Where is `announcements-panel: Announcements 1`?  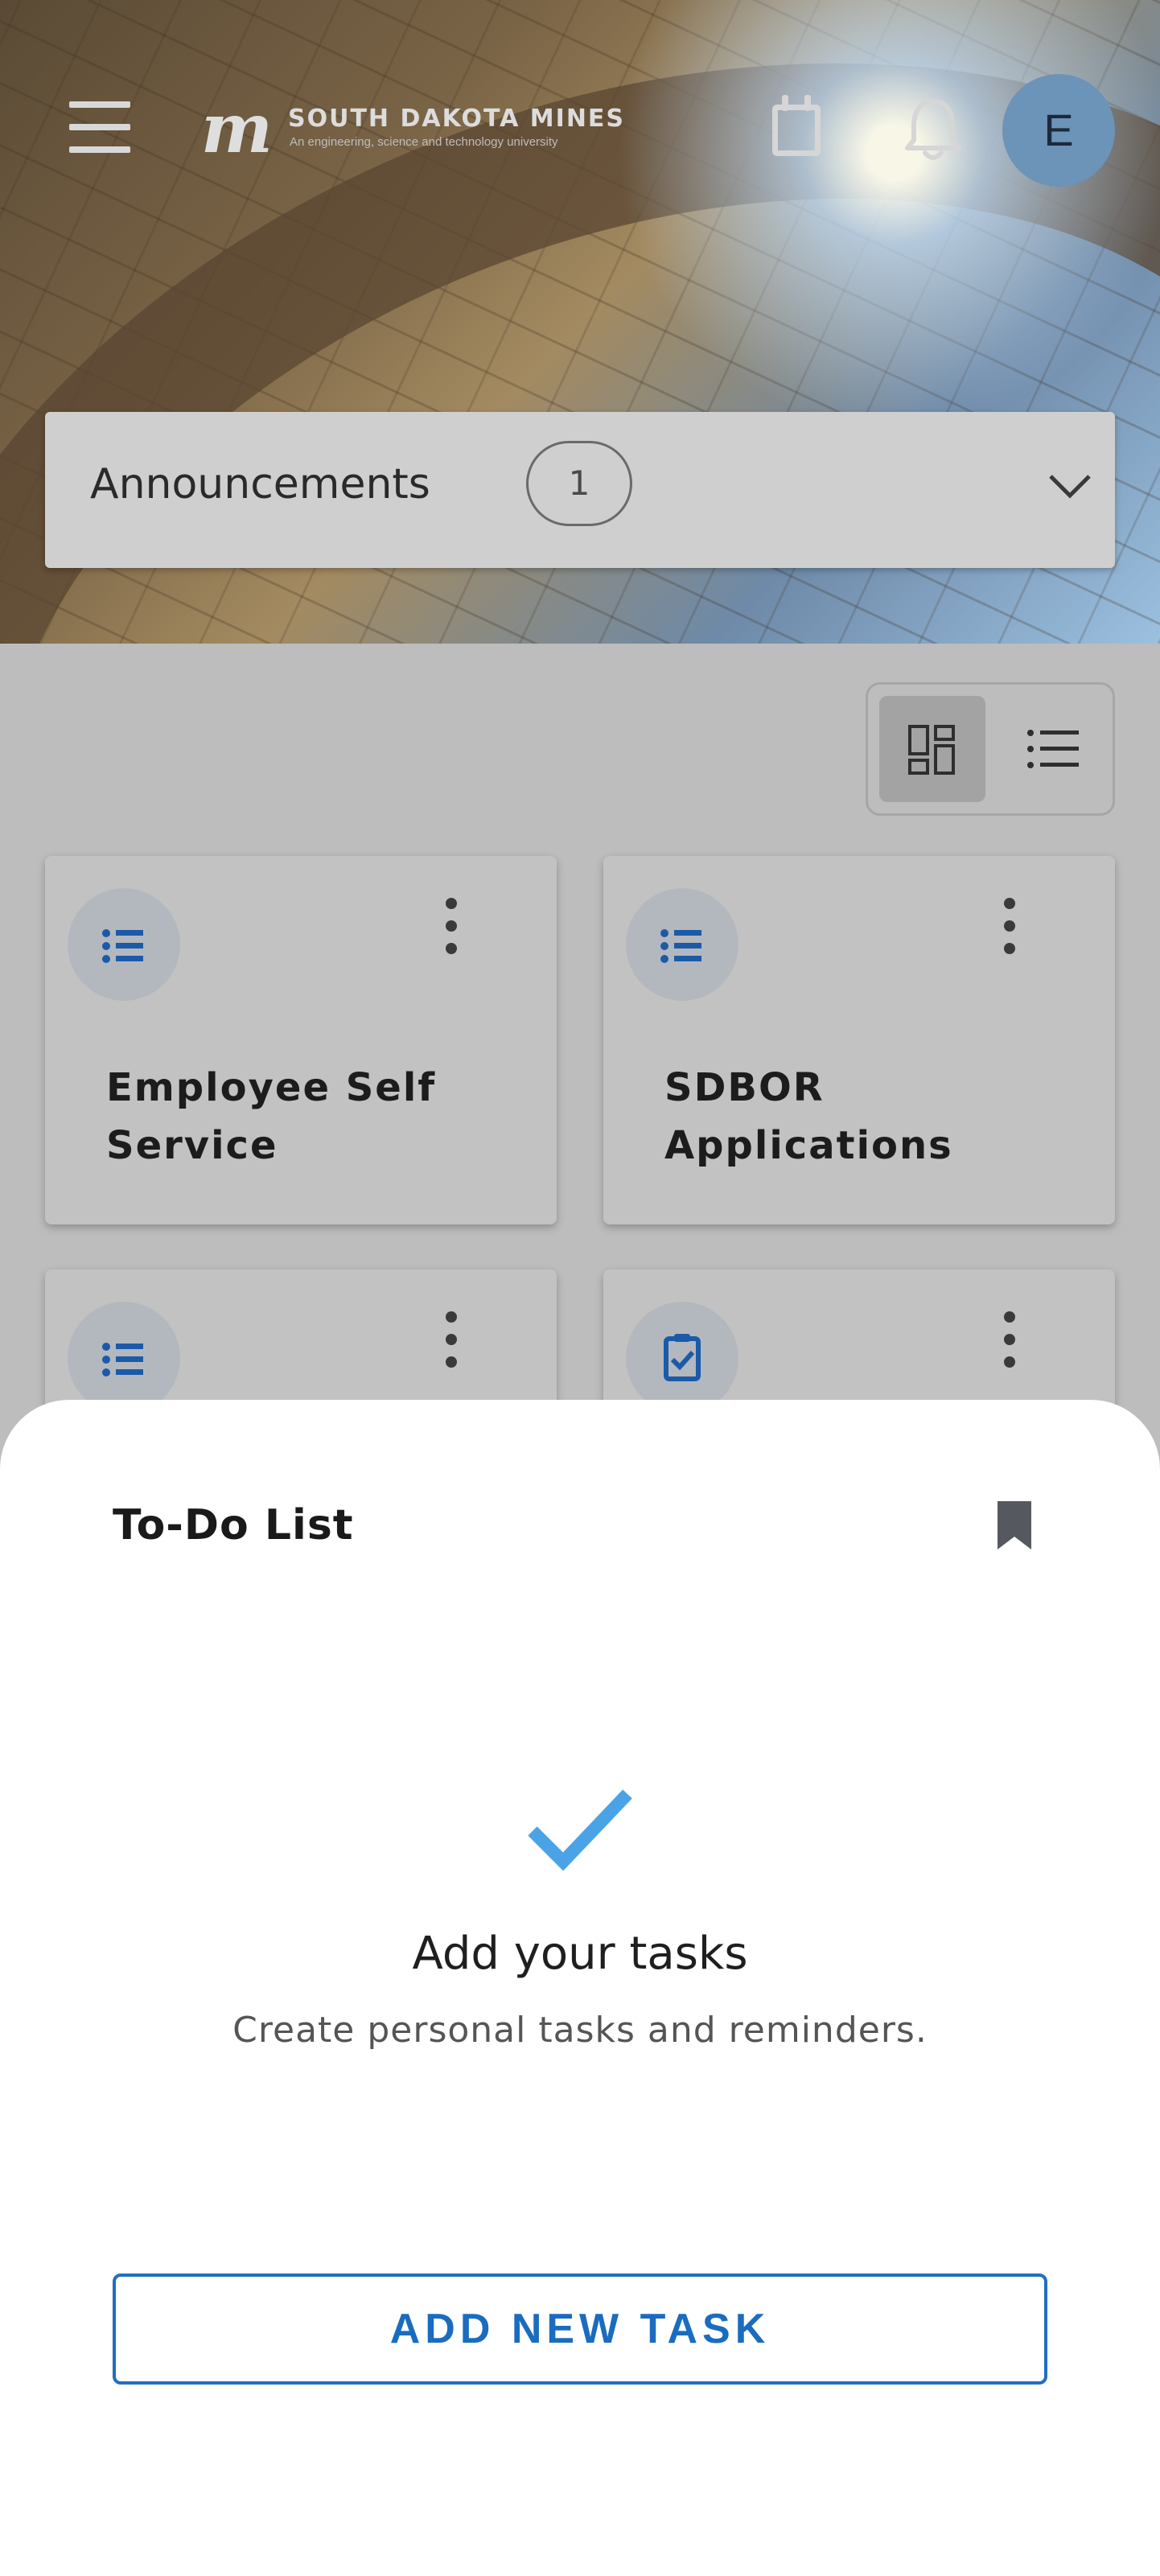
announcements-panel: Announcements 1 is located at coordinates (580, 490).